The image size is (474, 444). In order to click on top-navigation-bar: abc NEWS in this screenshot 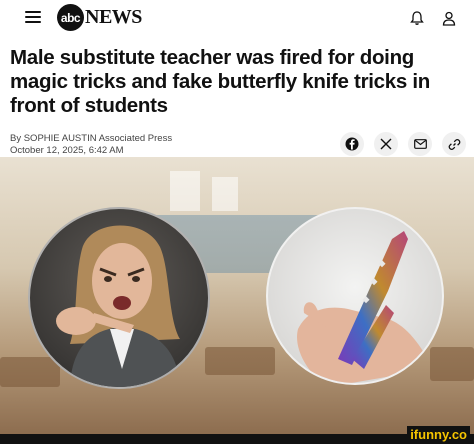, I will do `click(237, 18)`.